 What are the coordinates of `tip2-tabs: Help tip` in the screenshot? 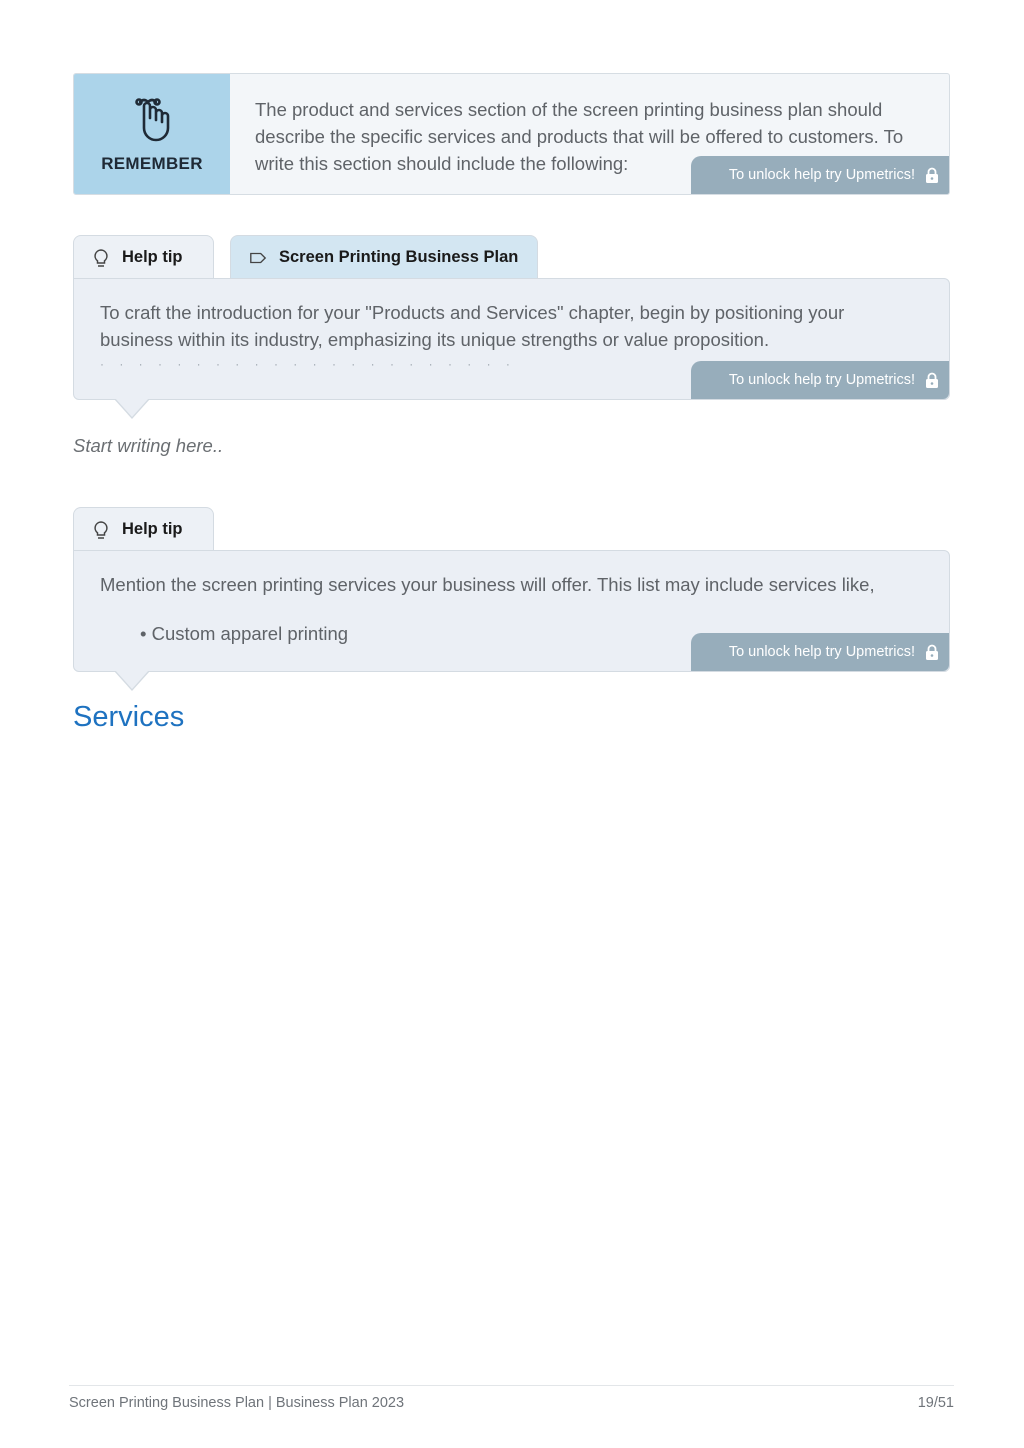 It's located at (143, 529).